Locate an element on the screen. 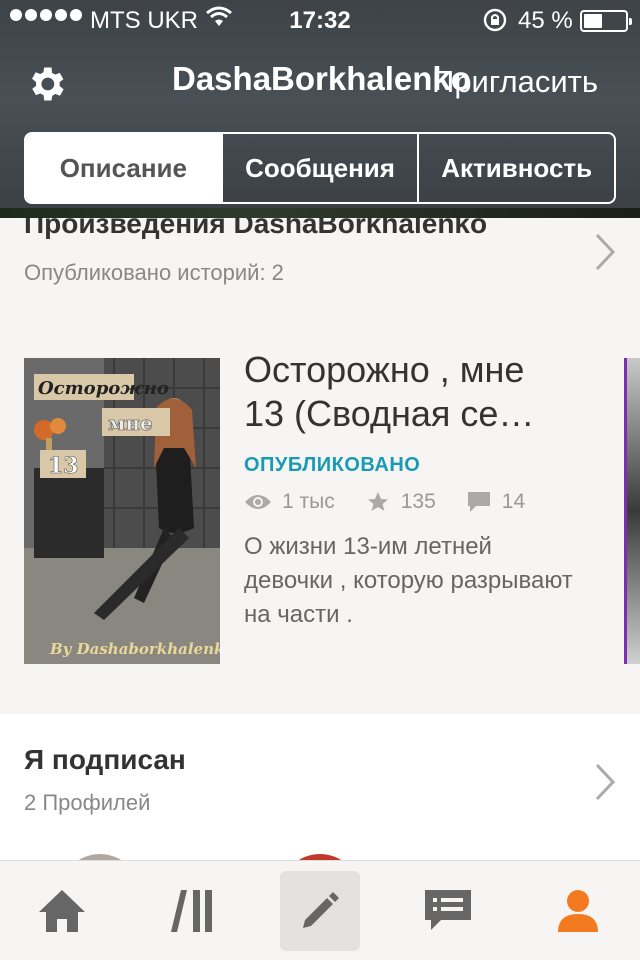  library-icon is located at coordinates (191, 911).